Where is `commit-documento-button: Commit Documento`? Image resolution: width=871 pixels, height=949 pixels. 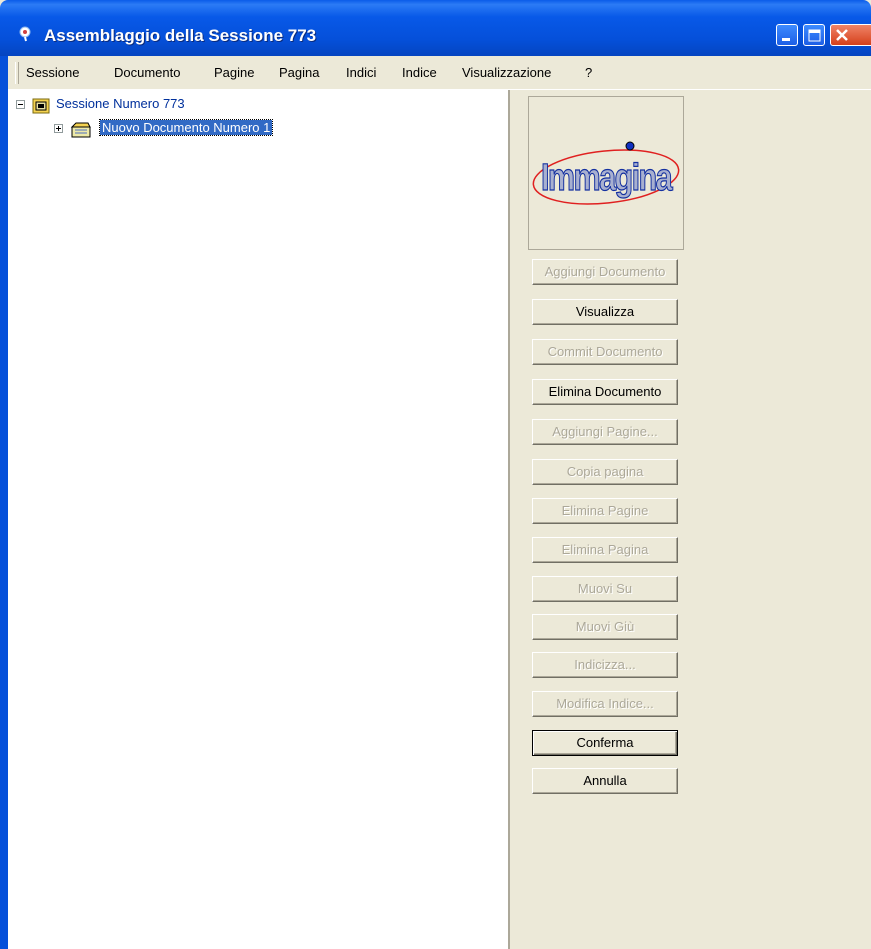 commit-documento-button: Commit Documento is located at coordinates (605, 352).